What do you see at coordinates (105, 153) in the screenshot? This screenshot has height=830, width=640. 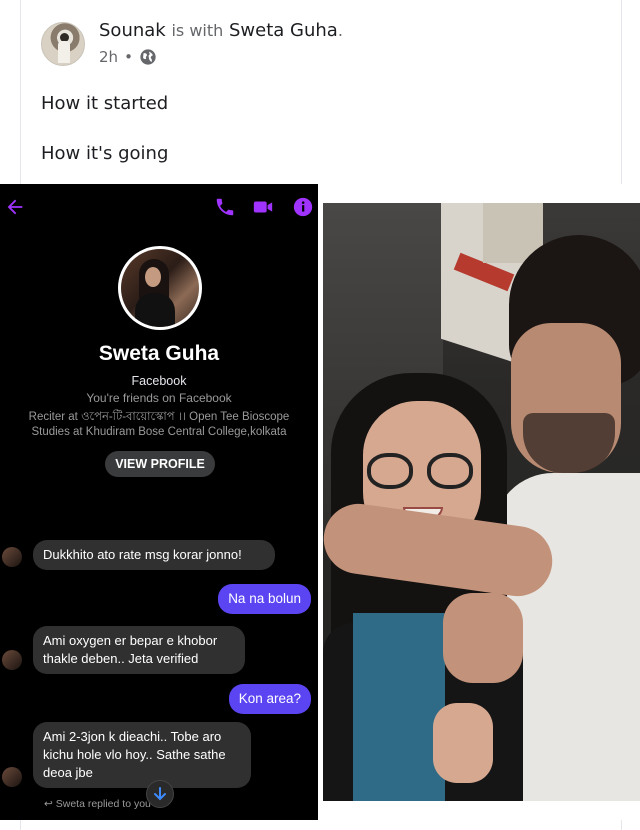 I see `post-text-line-2: How it's going` at bounding box center [105, 153].